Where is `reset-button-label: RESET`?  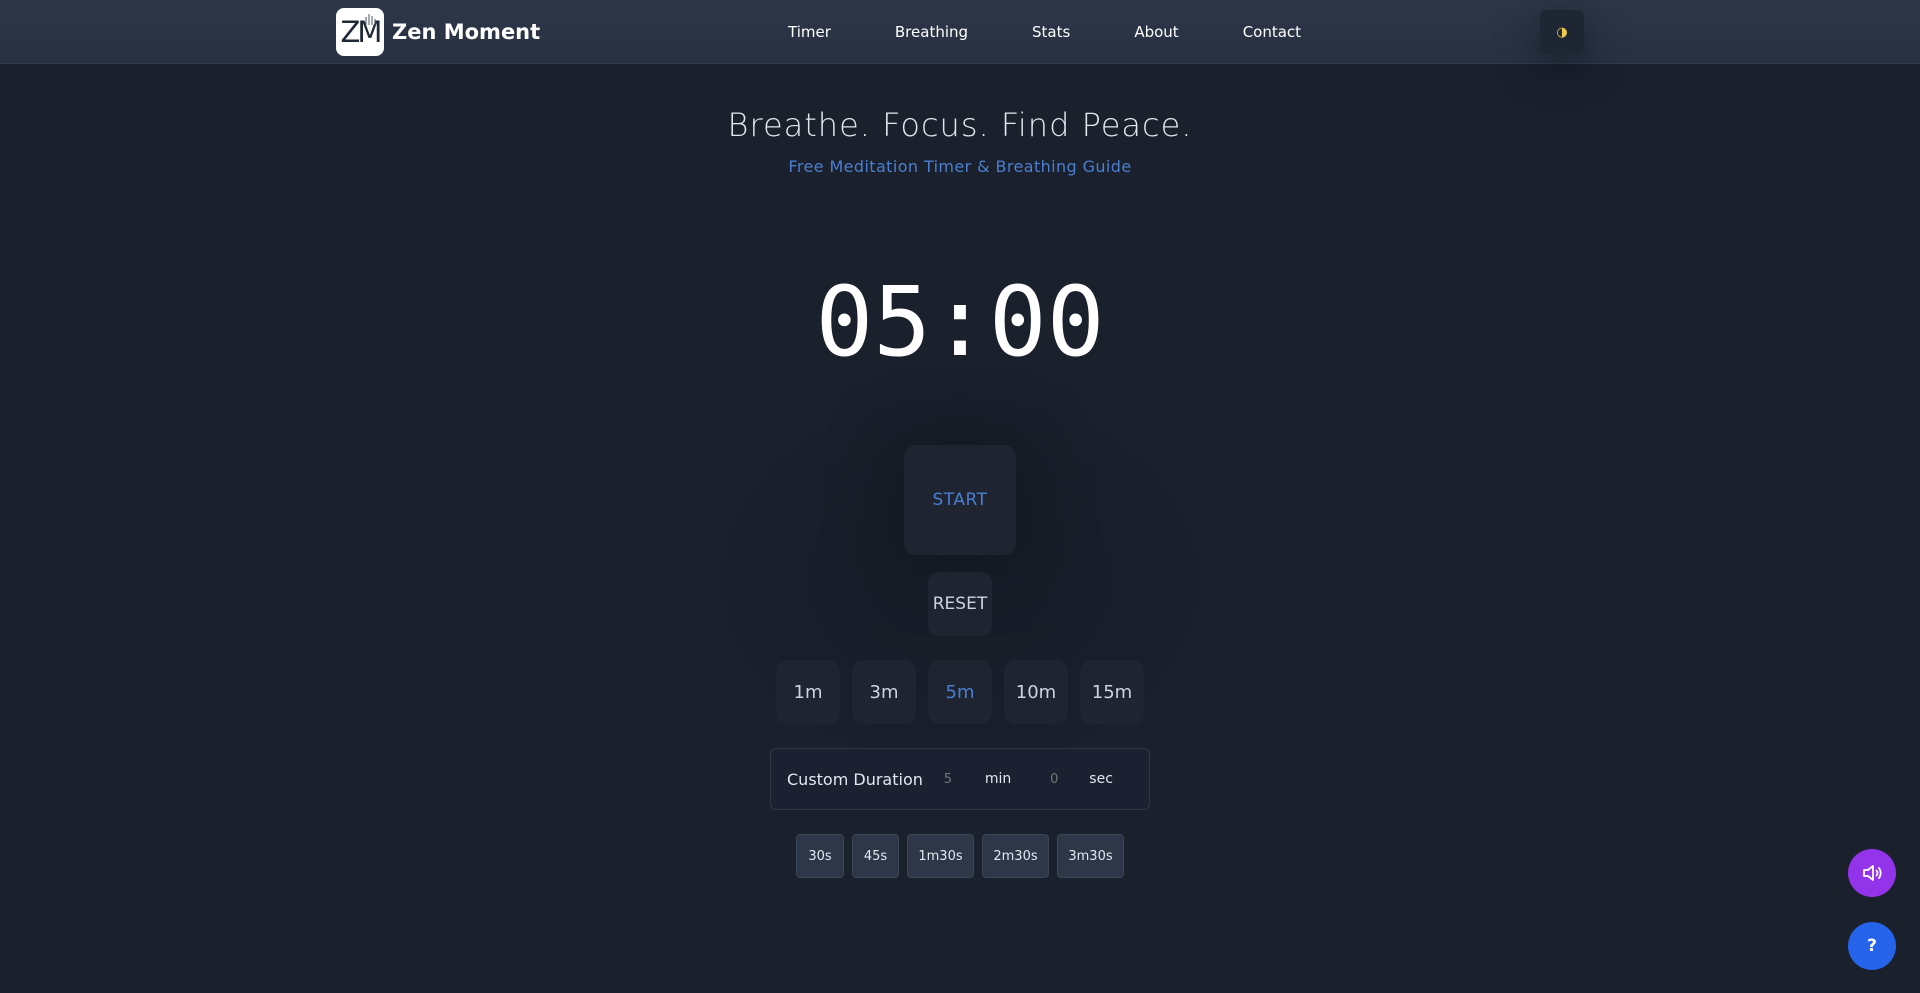 reset-button-label: RESET is located at coordinates (960, 604).